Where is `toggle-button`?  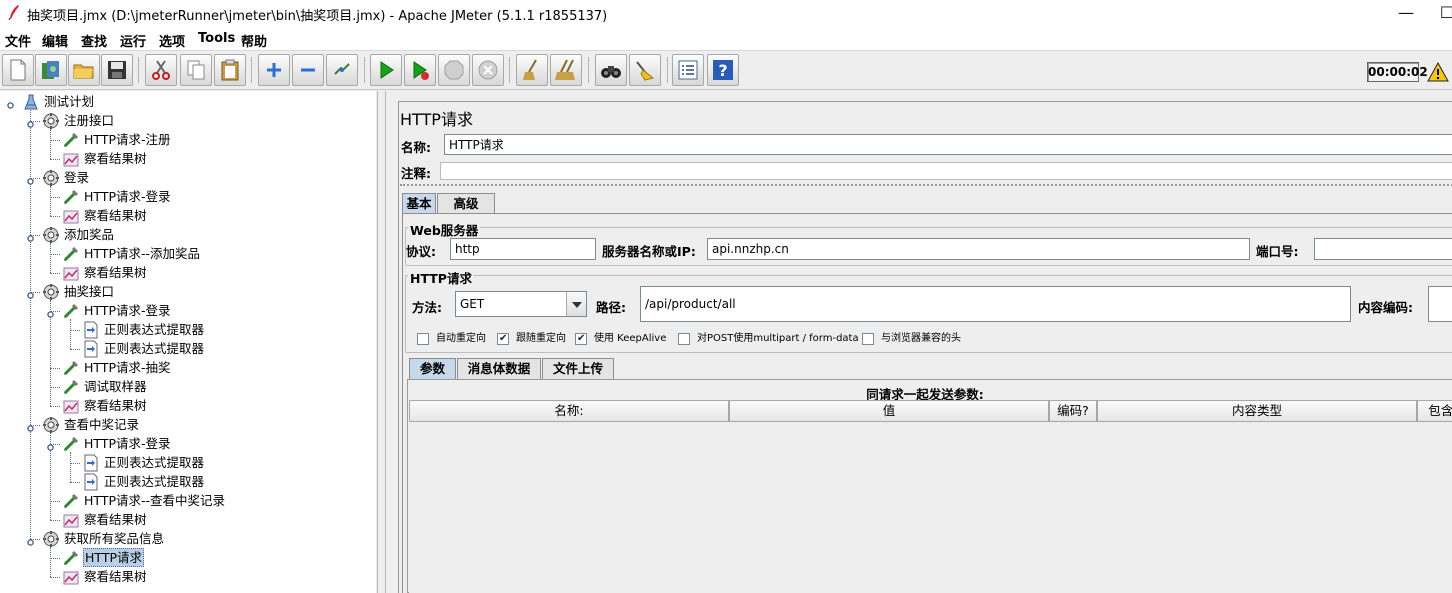 toggle-button is located at coordinates (342, 70).